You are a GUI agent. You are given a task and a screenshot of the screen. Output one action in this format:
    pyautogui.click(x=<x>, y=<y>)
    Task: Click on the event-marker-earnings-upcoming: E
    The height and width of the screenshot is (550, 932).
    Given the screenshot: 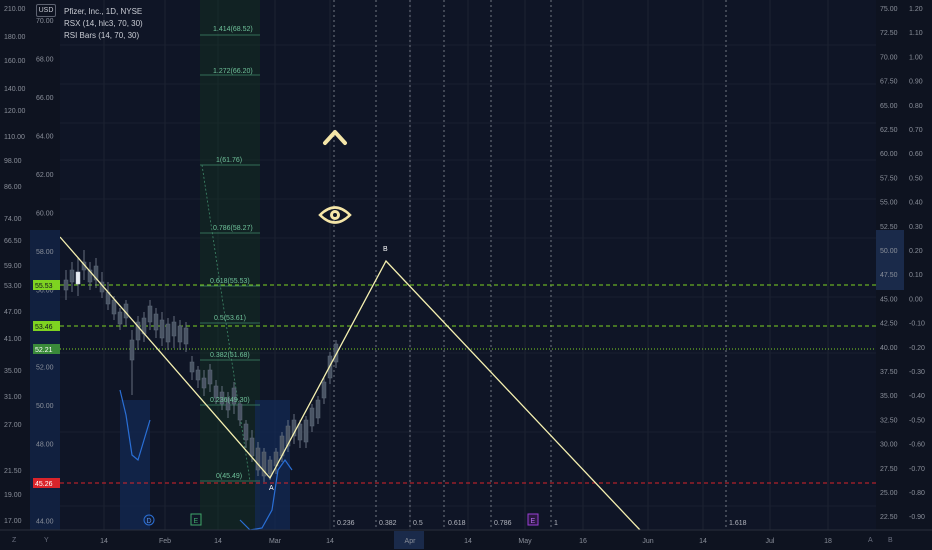 What is the action you would take?
    pyautogui.click(x=533, y=519)
    